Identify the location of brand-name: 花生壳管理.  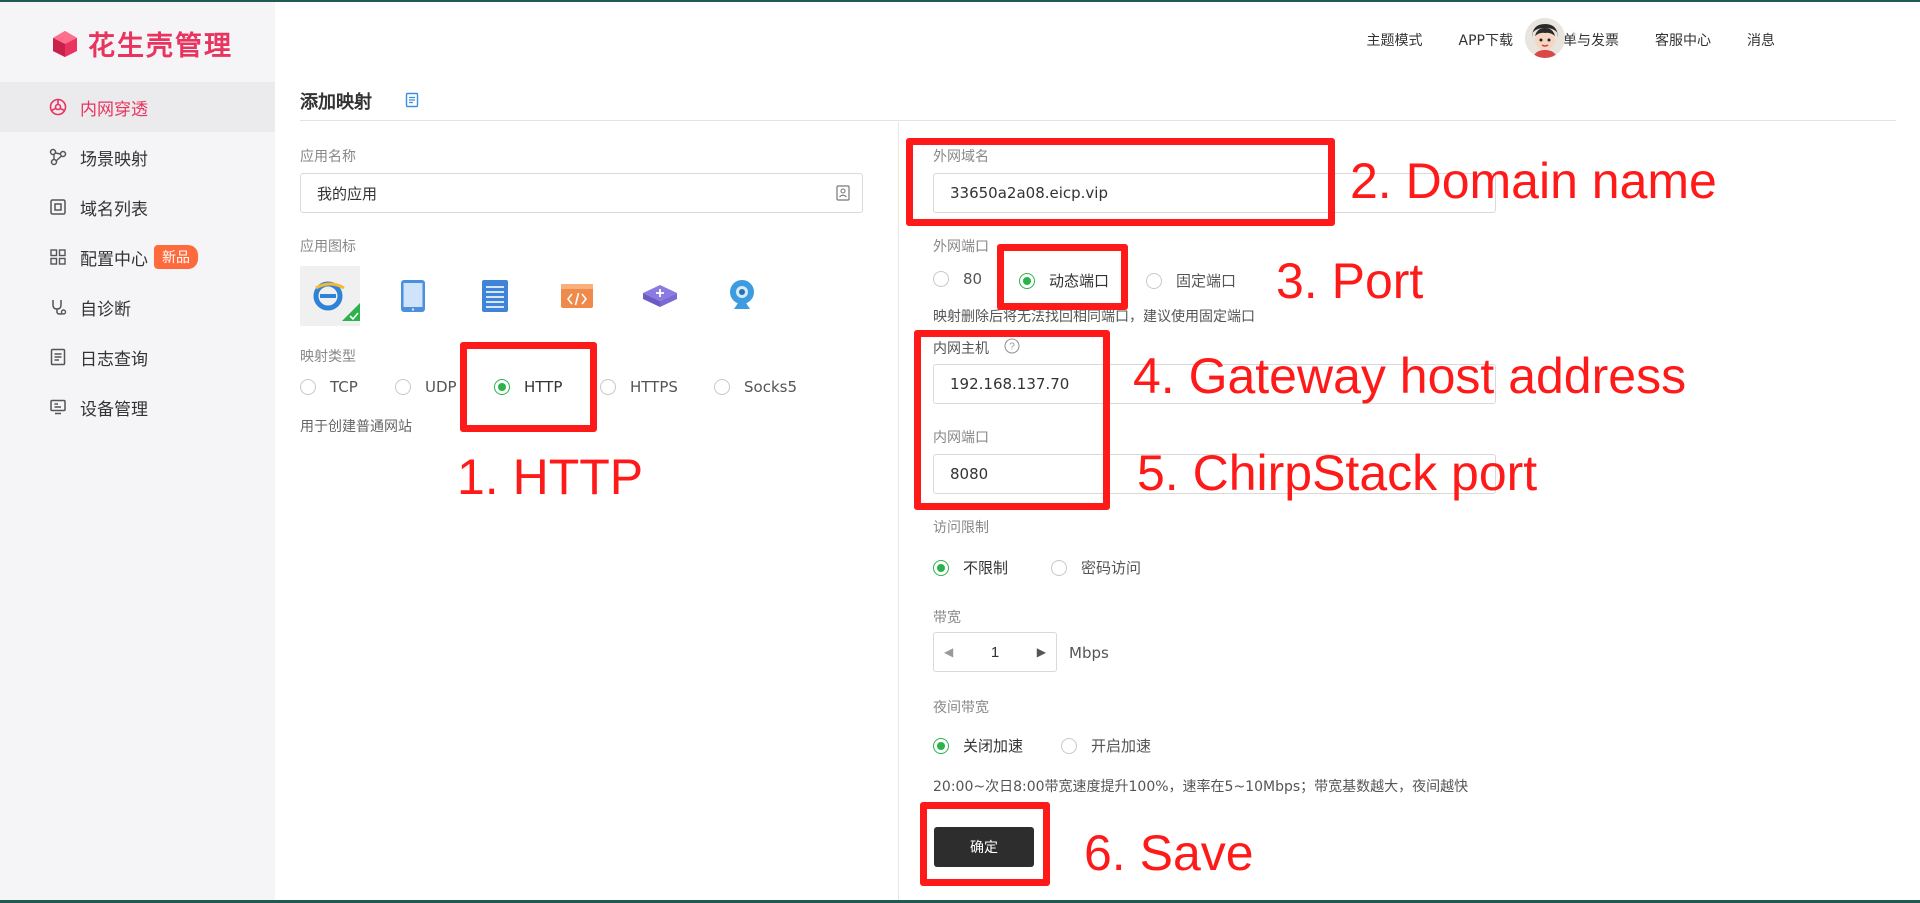
(160, 46).